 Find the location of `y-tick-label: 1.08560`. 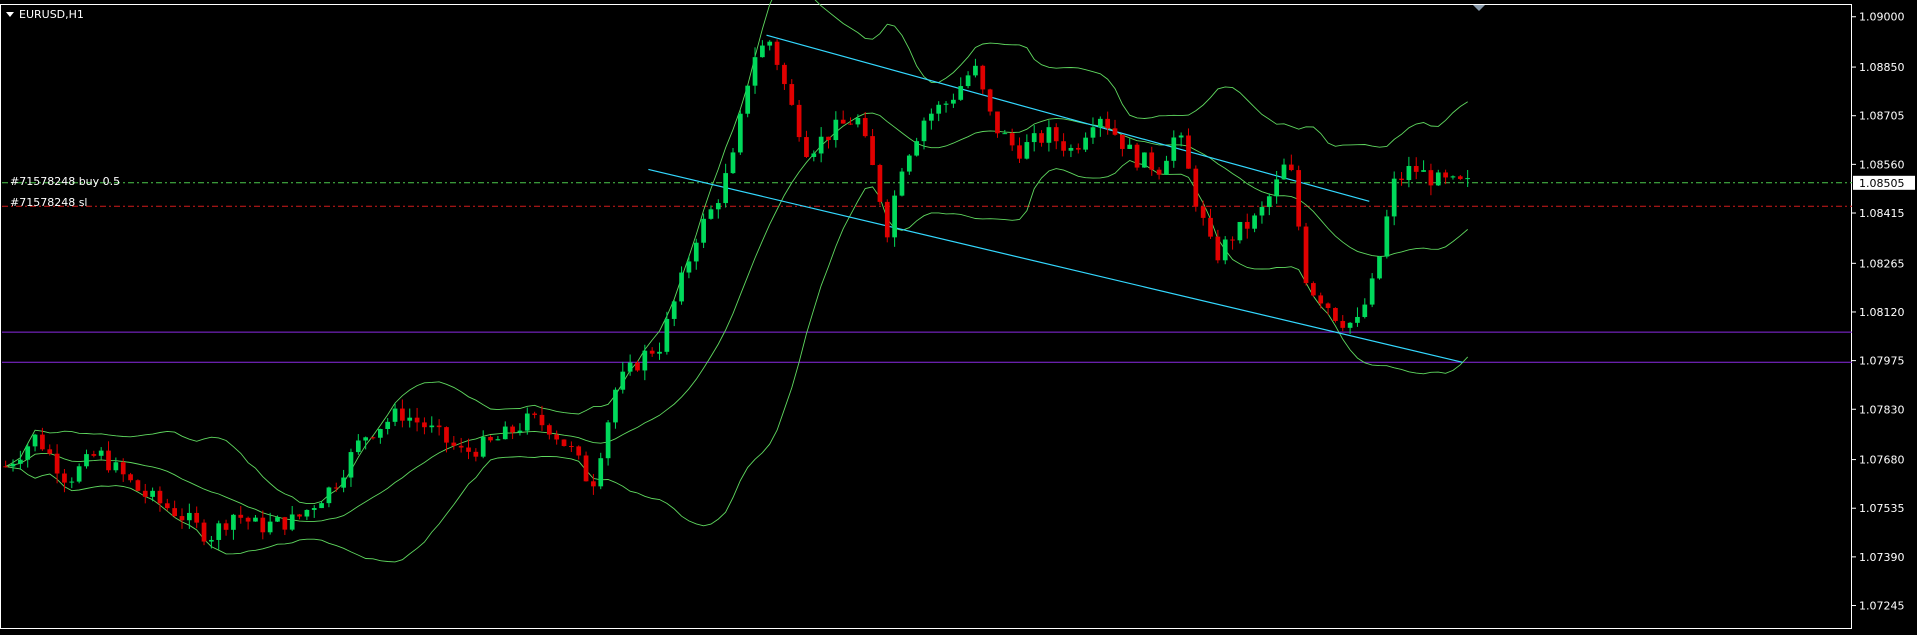

y-tick-label: 1.08560 is located at coordinates (1882, 164).